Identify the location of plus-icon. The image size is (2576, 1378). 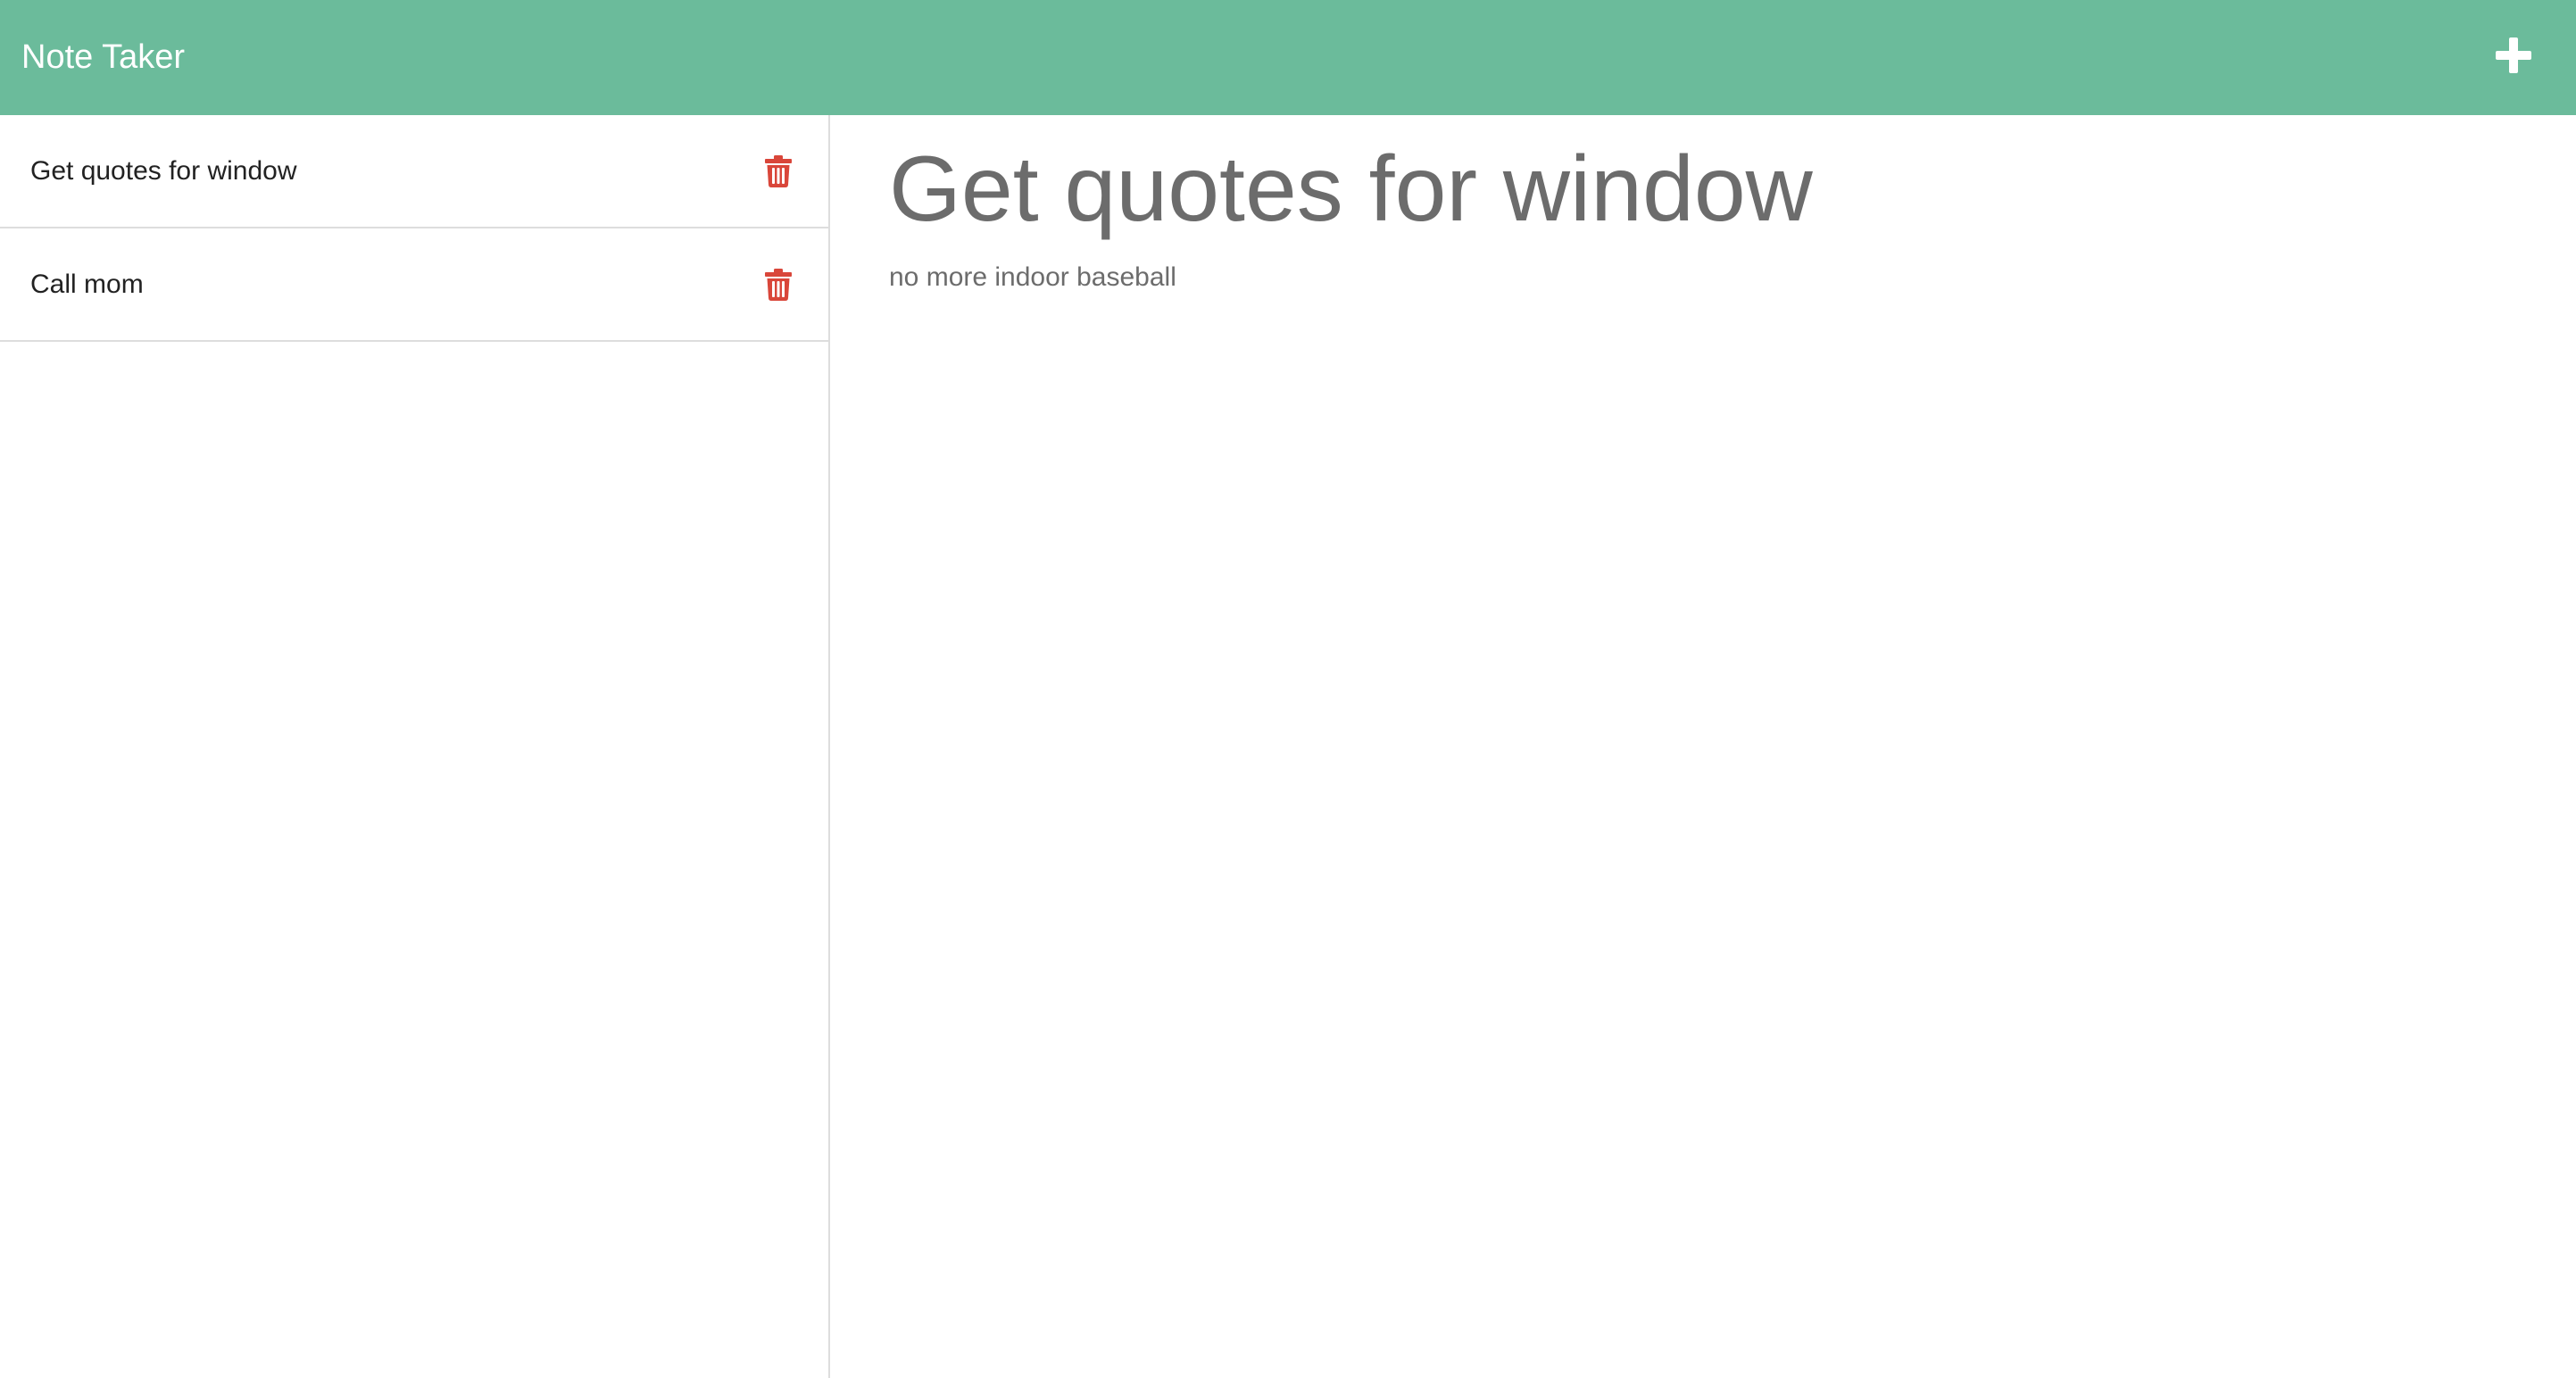
(2513, 55).